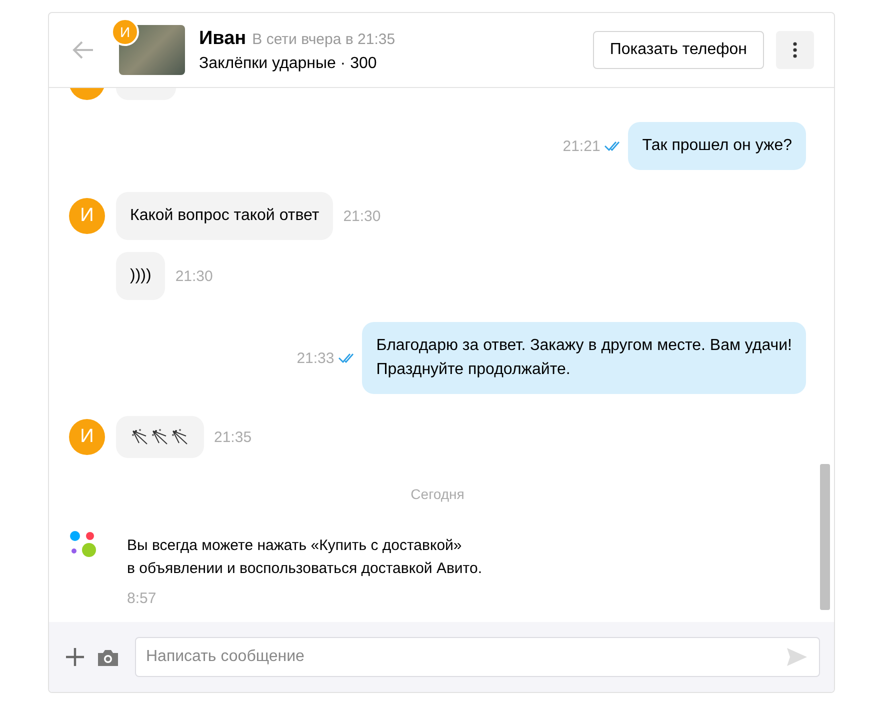 Image resolution: width=874 pixels, height=715 pixels. Describe the element at coordinates (825, 537) in the screenshot. I see `scrollbar-thumb` at that location.